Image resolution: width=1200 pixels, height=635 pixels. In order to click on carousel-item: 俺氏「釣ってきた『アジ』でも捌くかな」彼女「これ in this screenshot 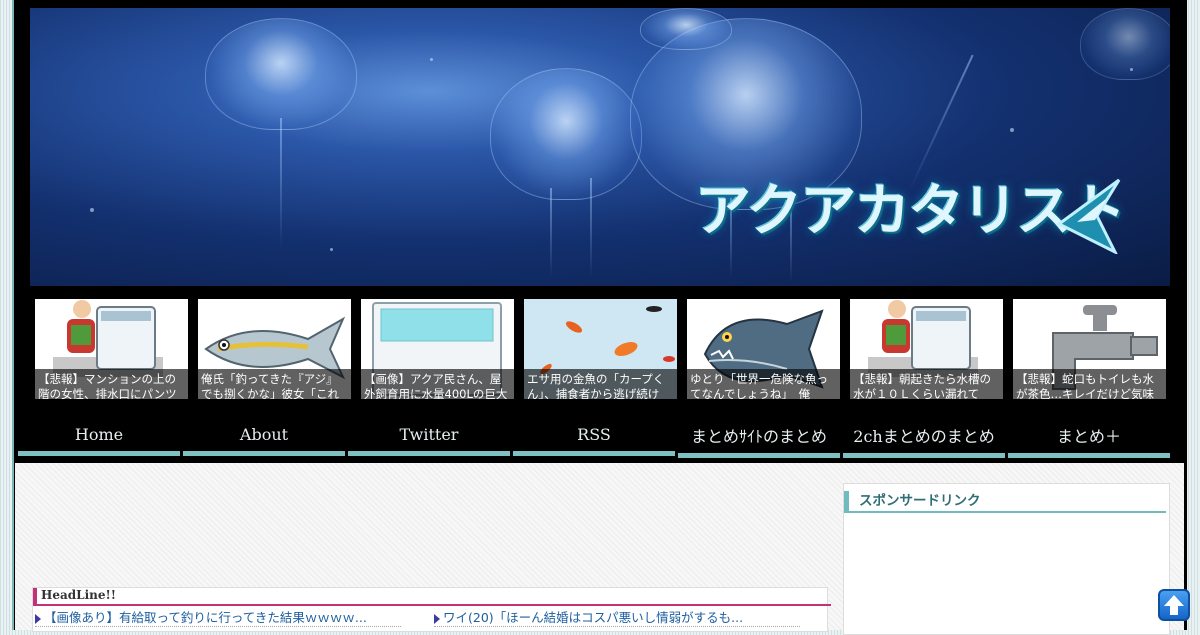, I will do `click(274, 349)`.